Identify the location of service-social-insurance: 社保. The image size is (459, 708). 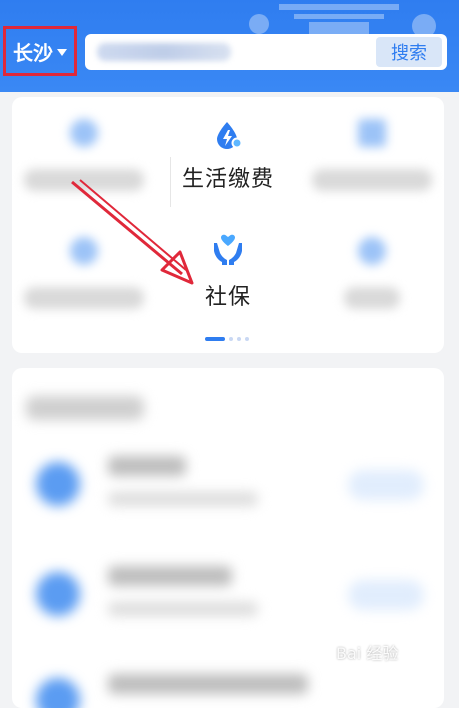
(228, 272).